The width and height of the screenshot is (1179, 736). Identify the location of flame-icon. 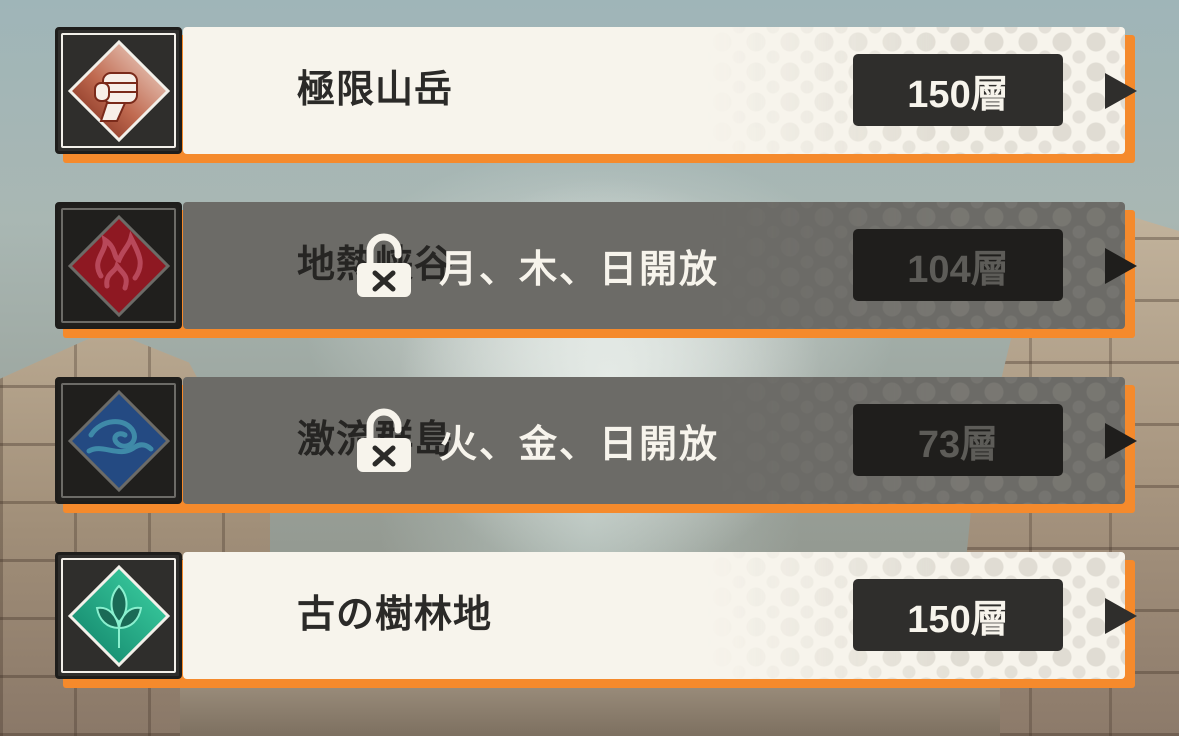
(118, 265).